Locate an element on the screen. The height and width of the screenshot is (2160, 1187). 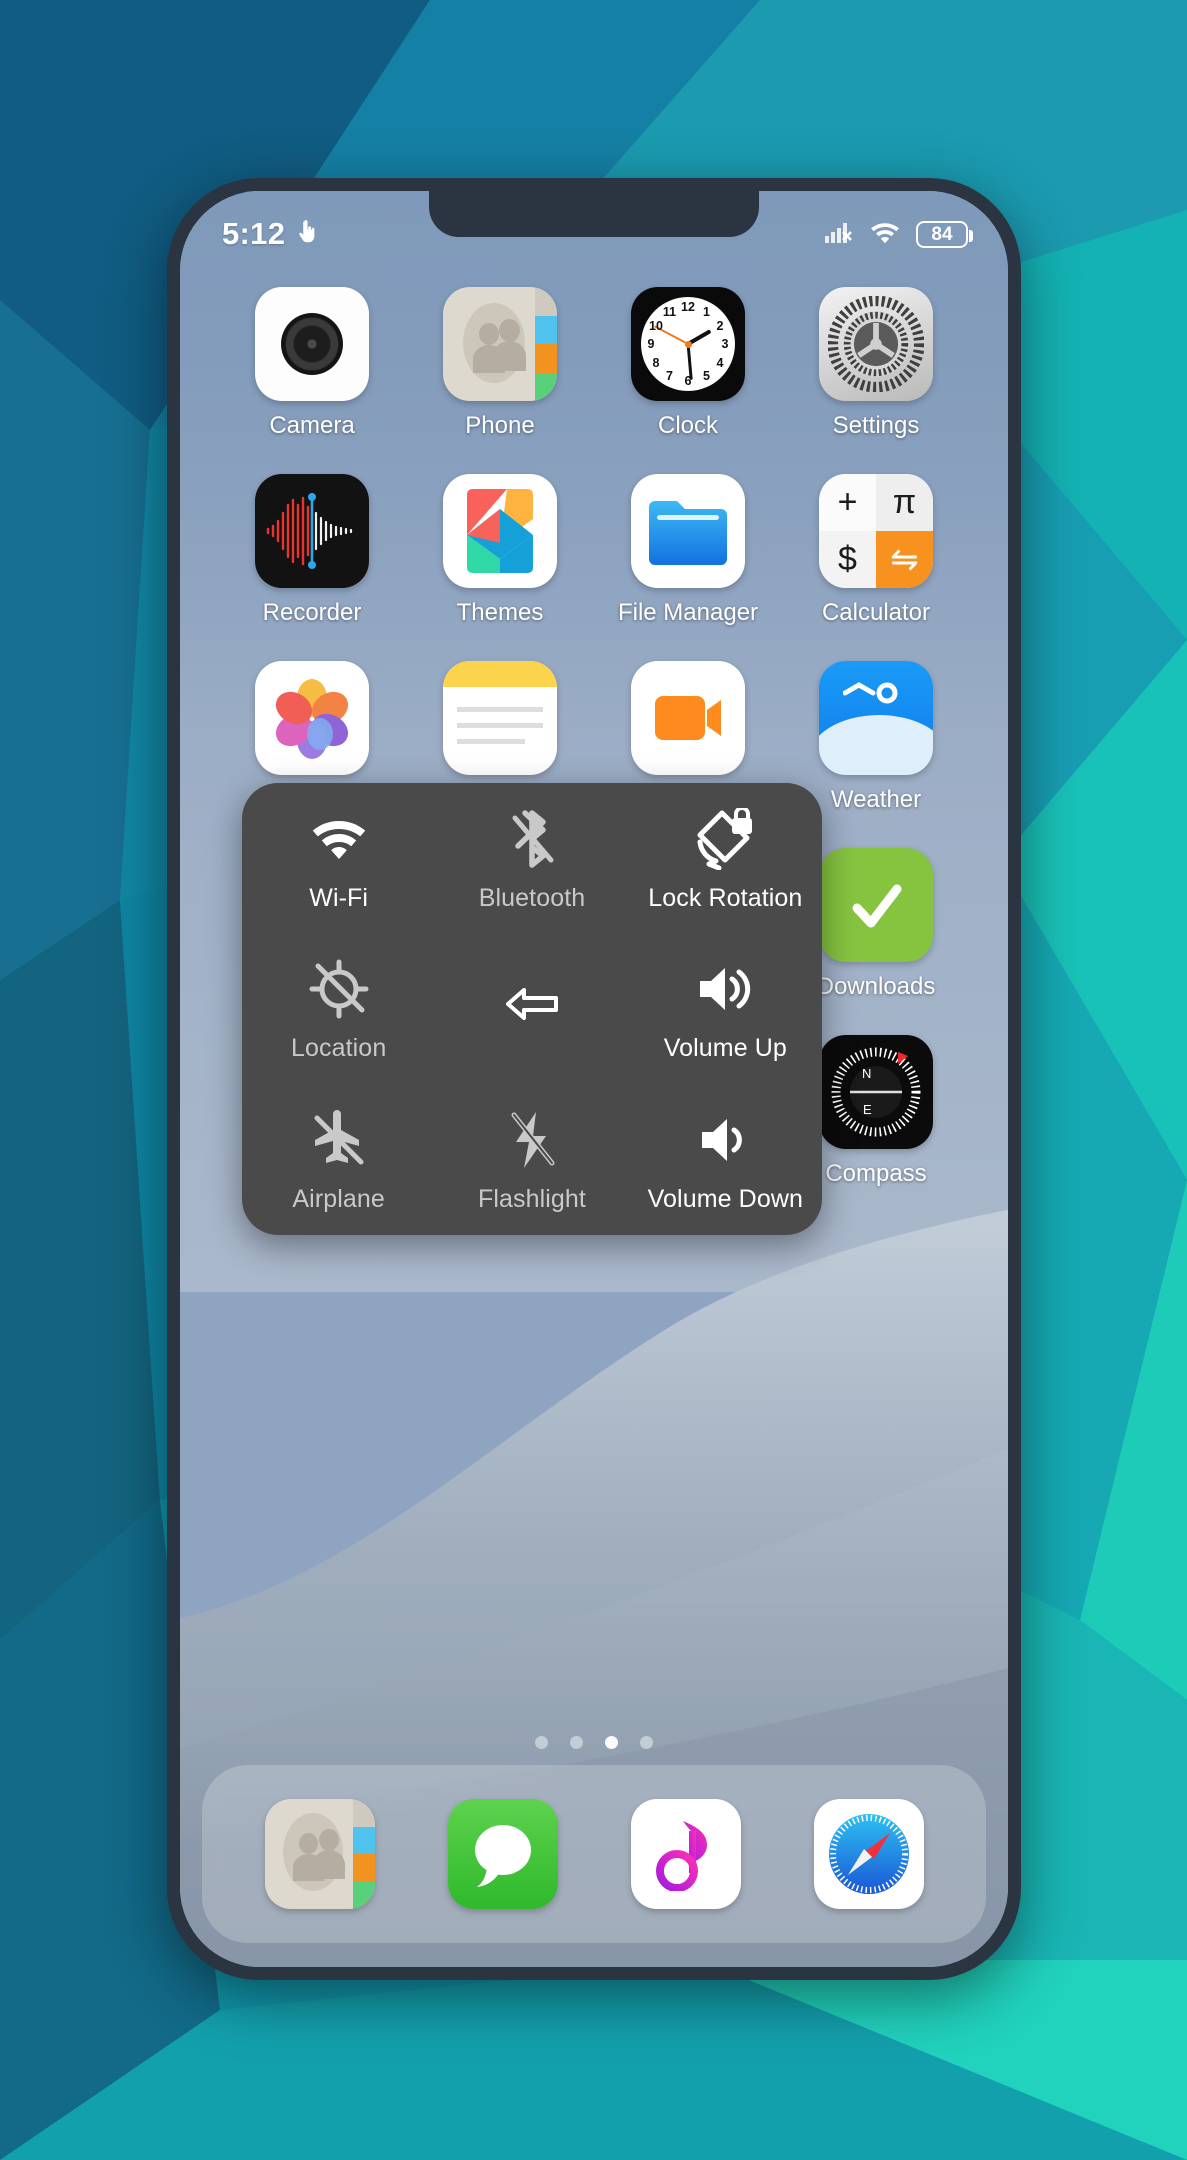
app-label: Downloads is located at coordinates (876, 986).